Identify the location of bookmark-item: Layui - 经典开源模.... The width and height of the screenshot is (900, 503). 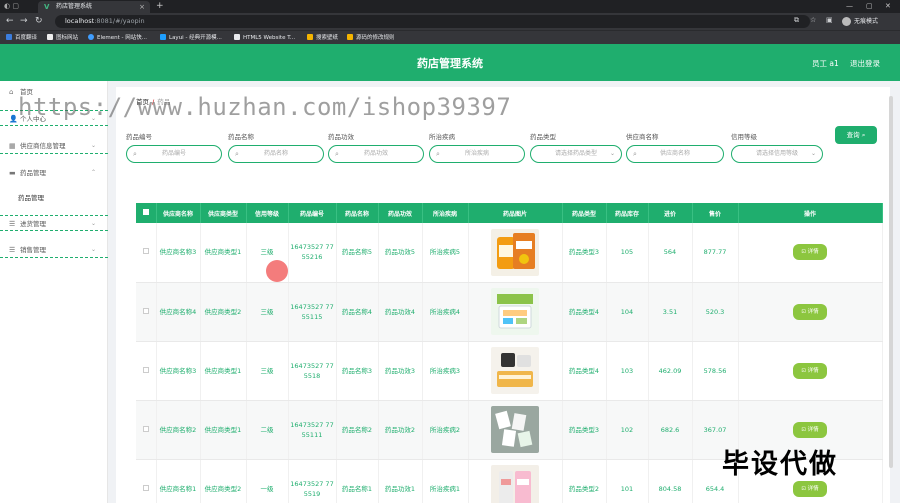
(191, 38).